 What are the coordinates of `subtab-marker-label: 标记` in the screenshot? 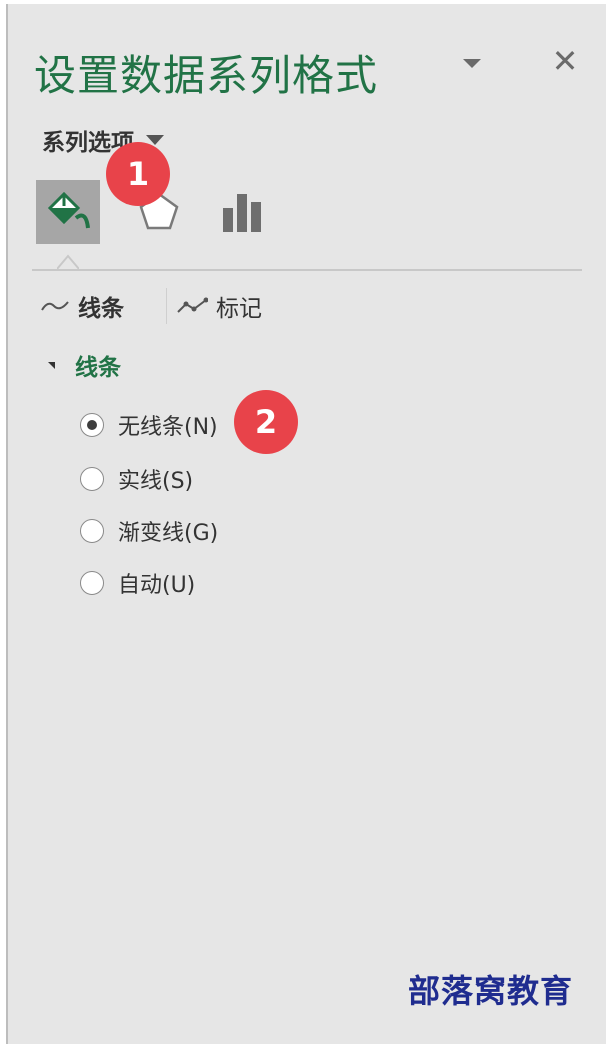 It's located at (239, 309).